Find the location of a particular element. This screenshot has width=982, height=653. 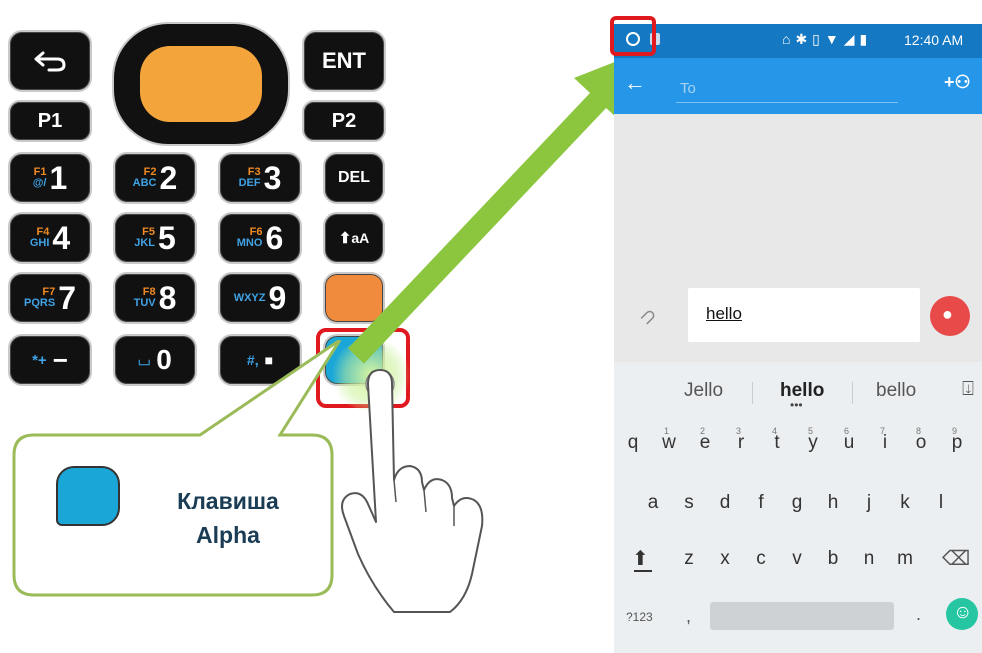

key-6: F6 MNO 6 is located at coordinates (260, 238).